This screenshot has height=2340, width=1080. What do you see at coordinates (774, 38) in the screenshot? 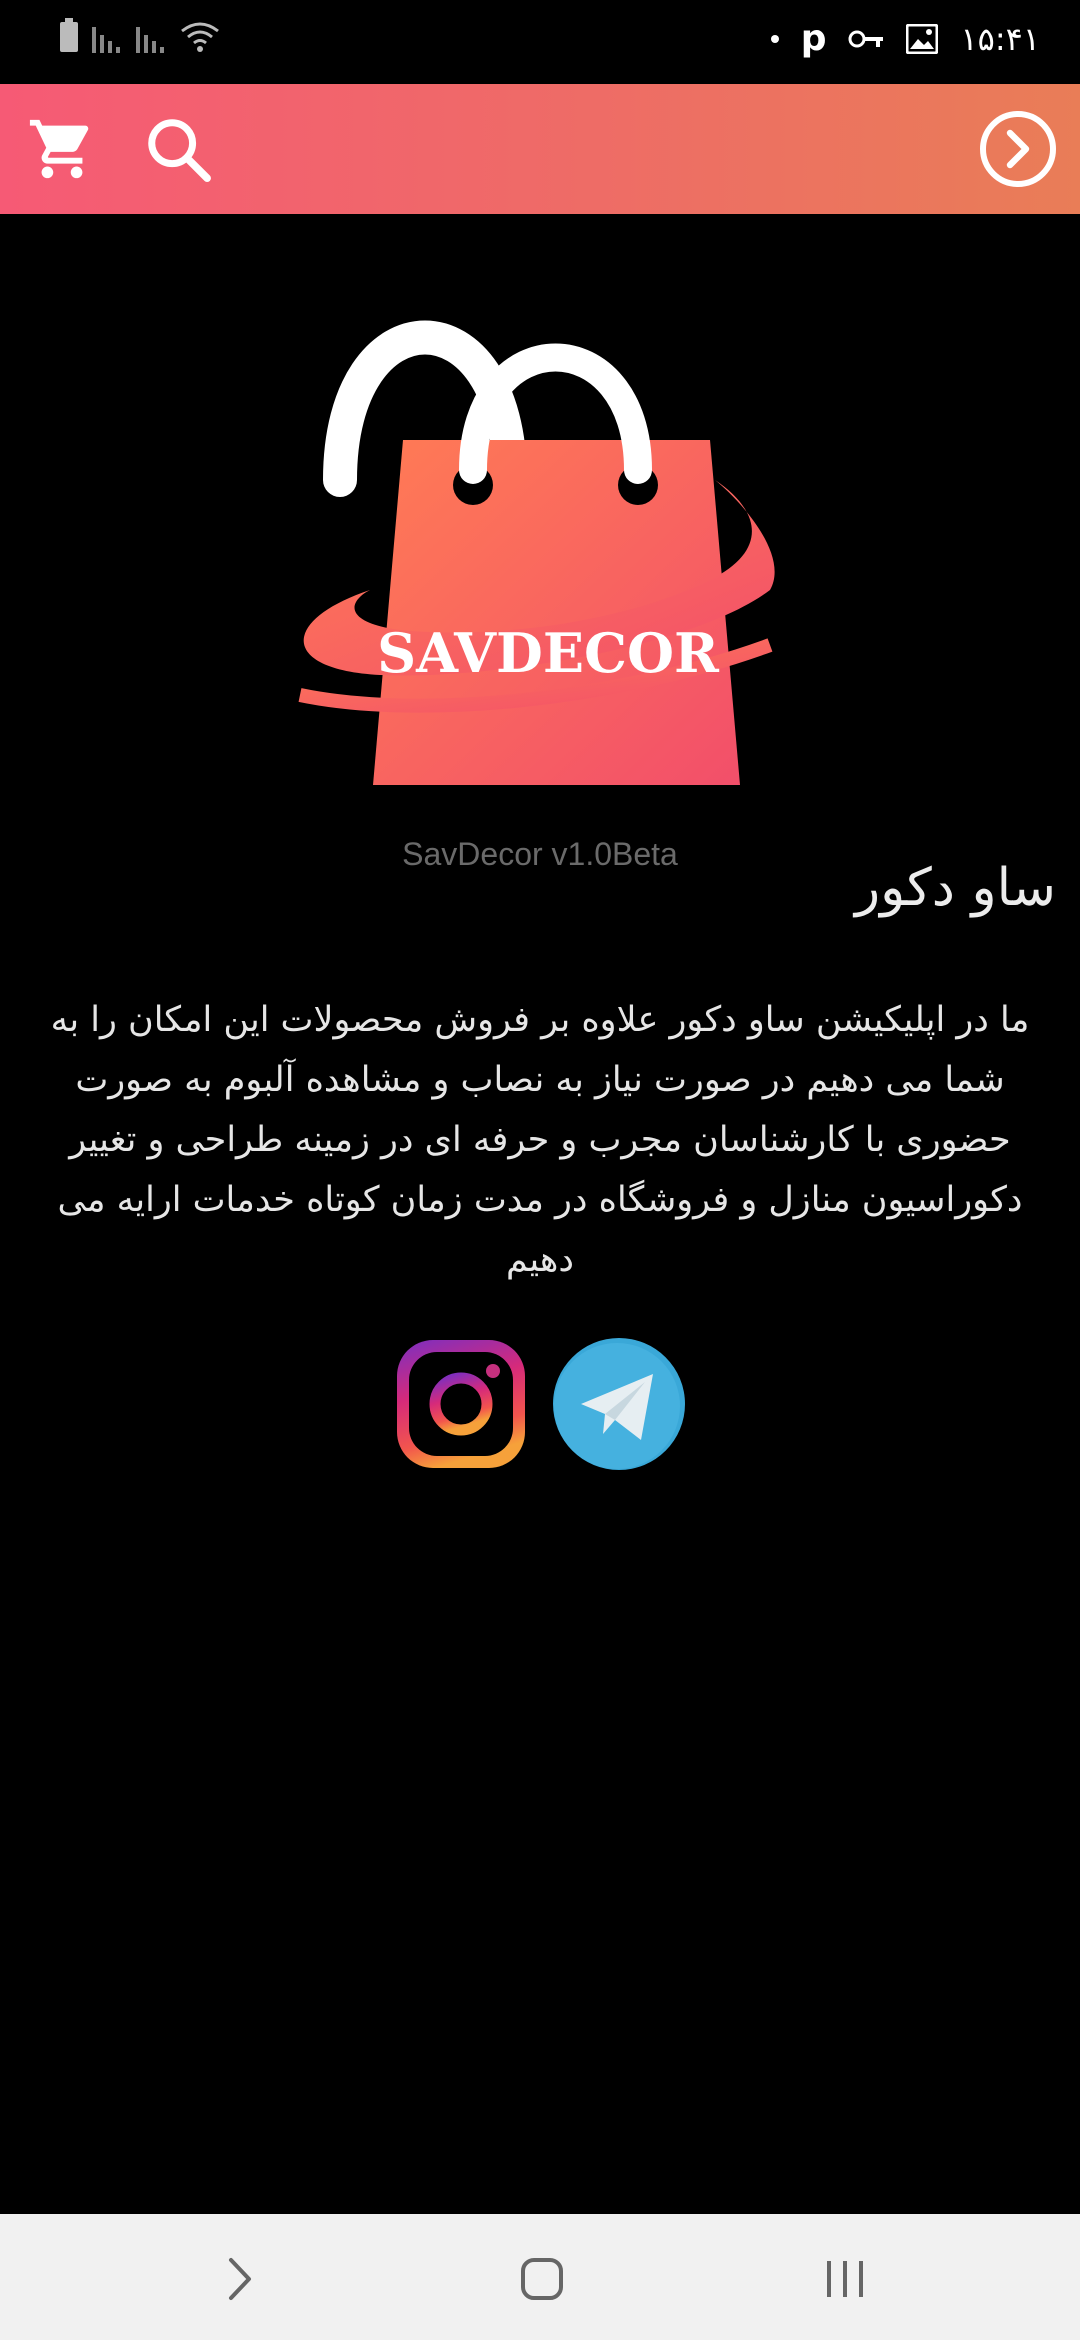
I see `dot-icon` at bounding box center [774, 38].